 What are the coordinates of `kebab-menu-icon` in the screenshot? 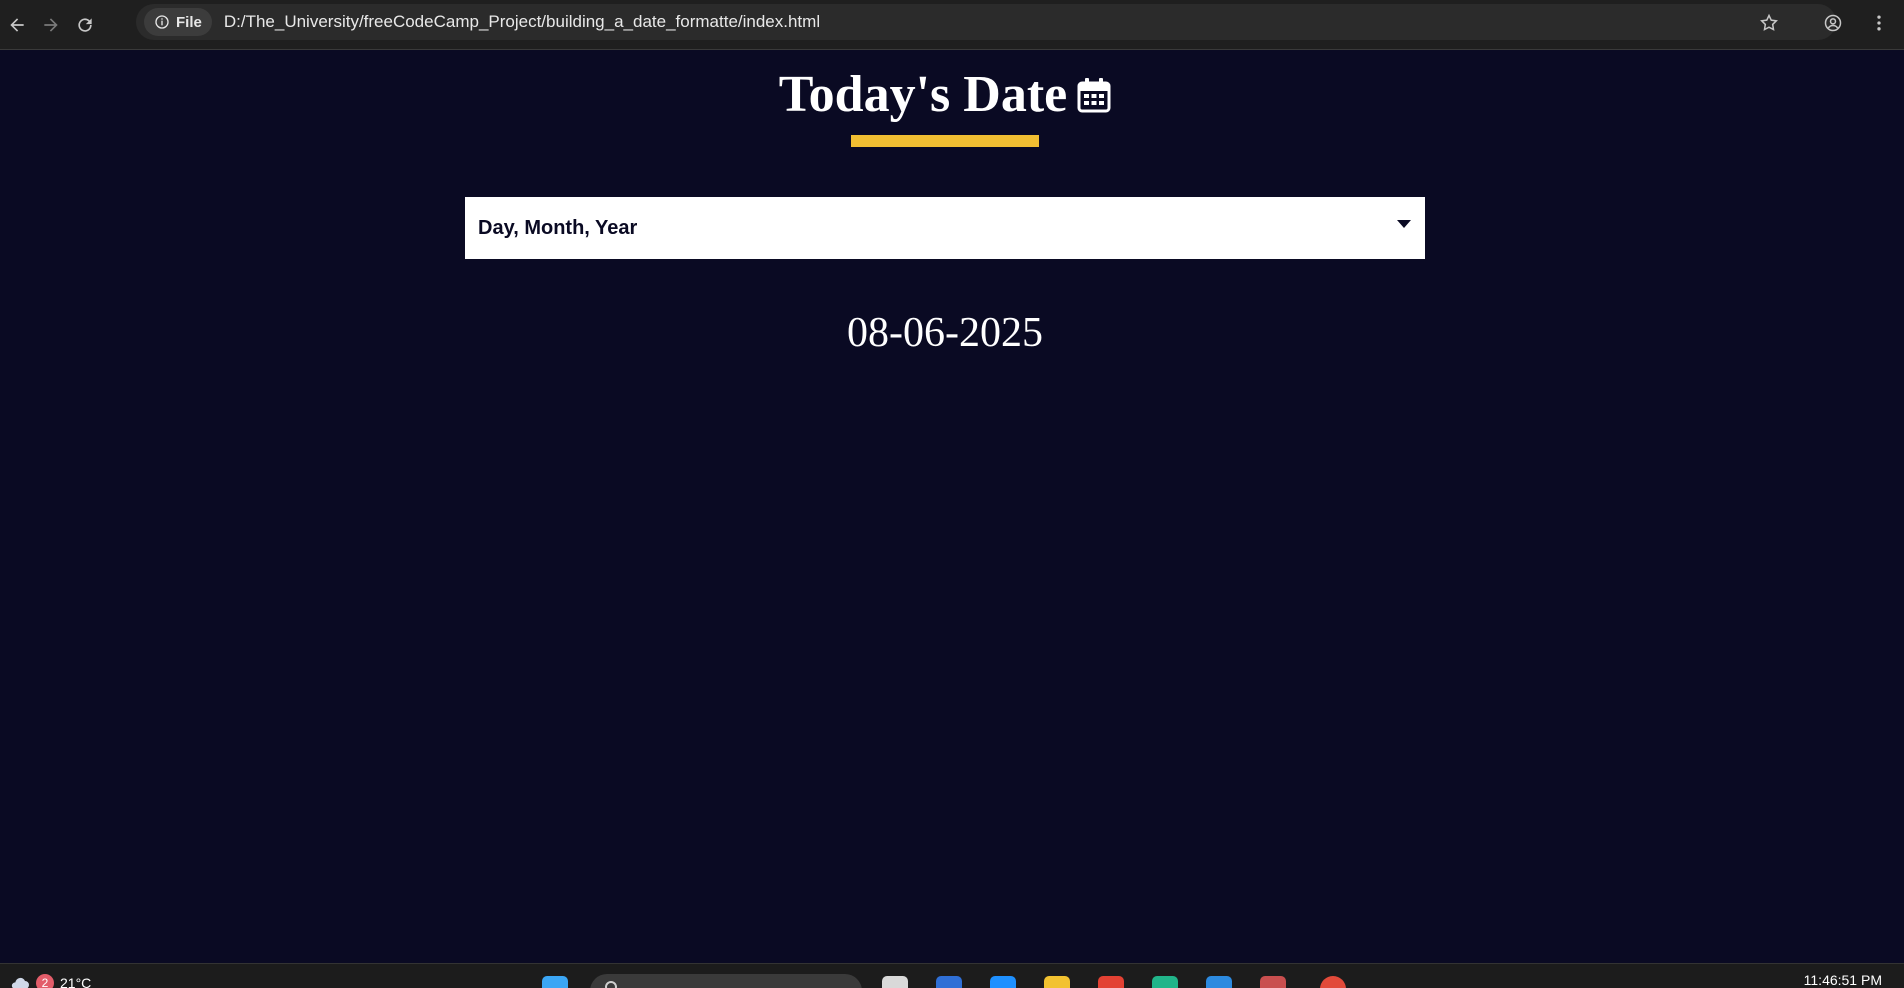 It's located at (1879, 23).